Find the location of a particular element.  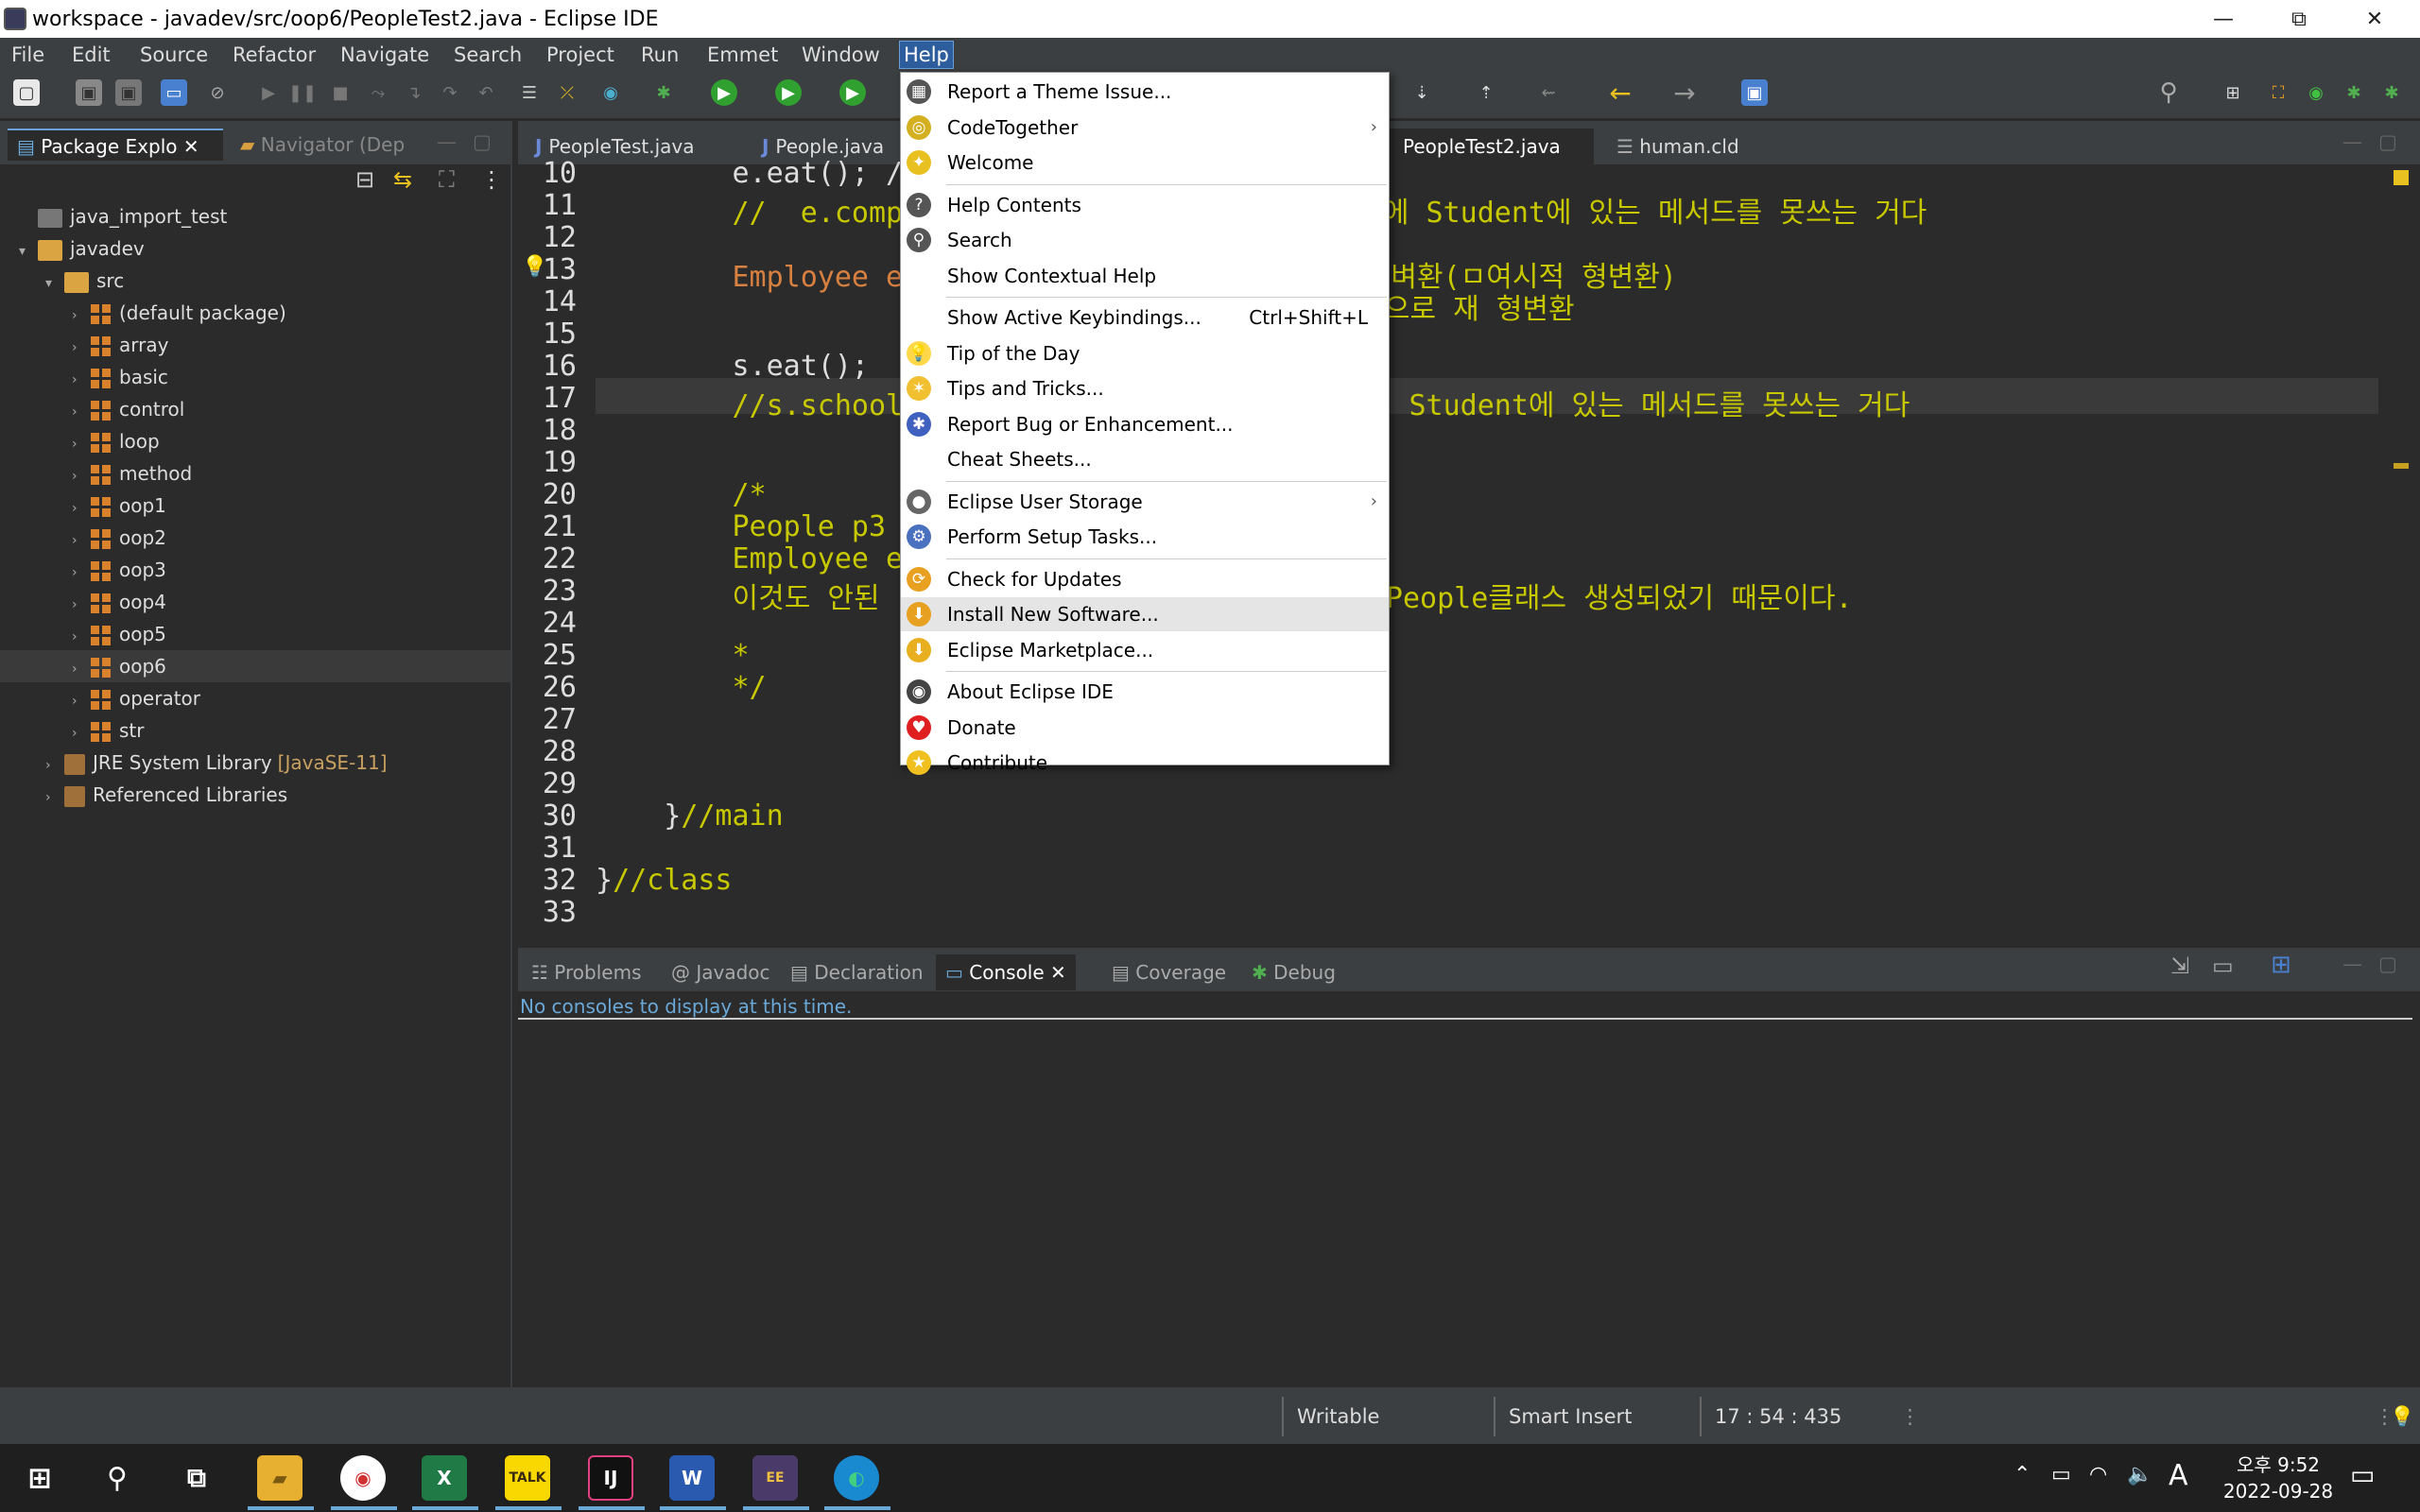

link-with-editor-icon: ⇆ is located at coordinates (402, 179).